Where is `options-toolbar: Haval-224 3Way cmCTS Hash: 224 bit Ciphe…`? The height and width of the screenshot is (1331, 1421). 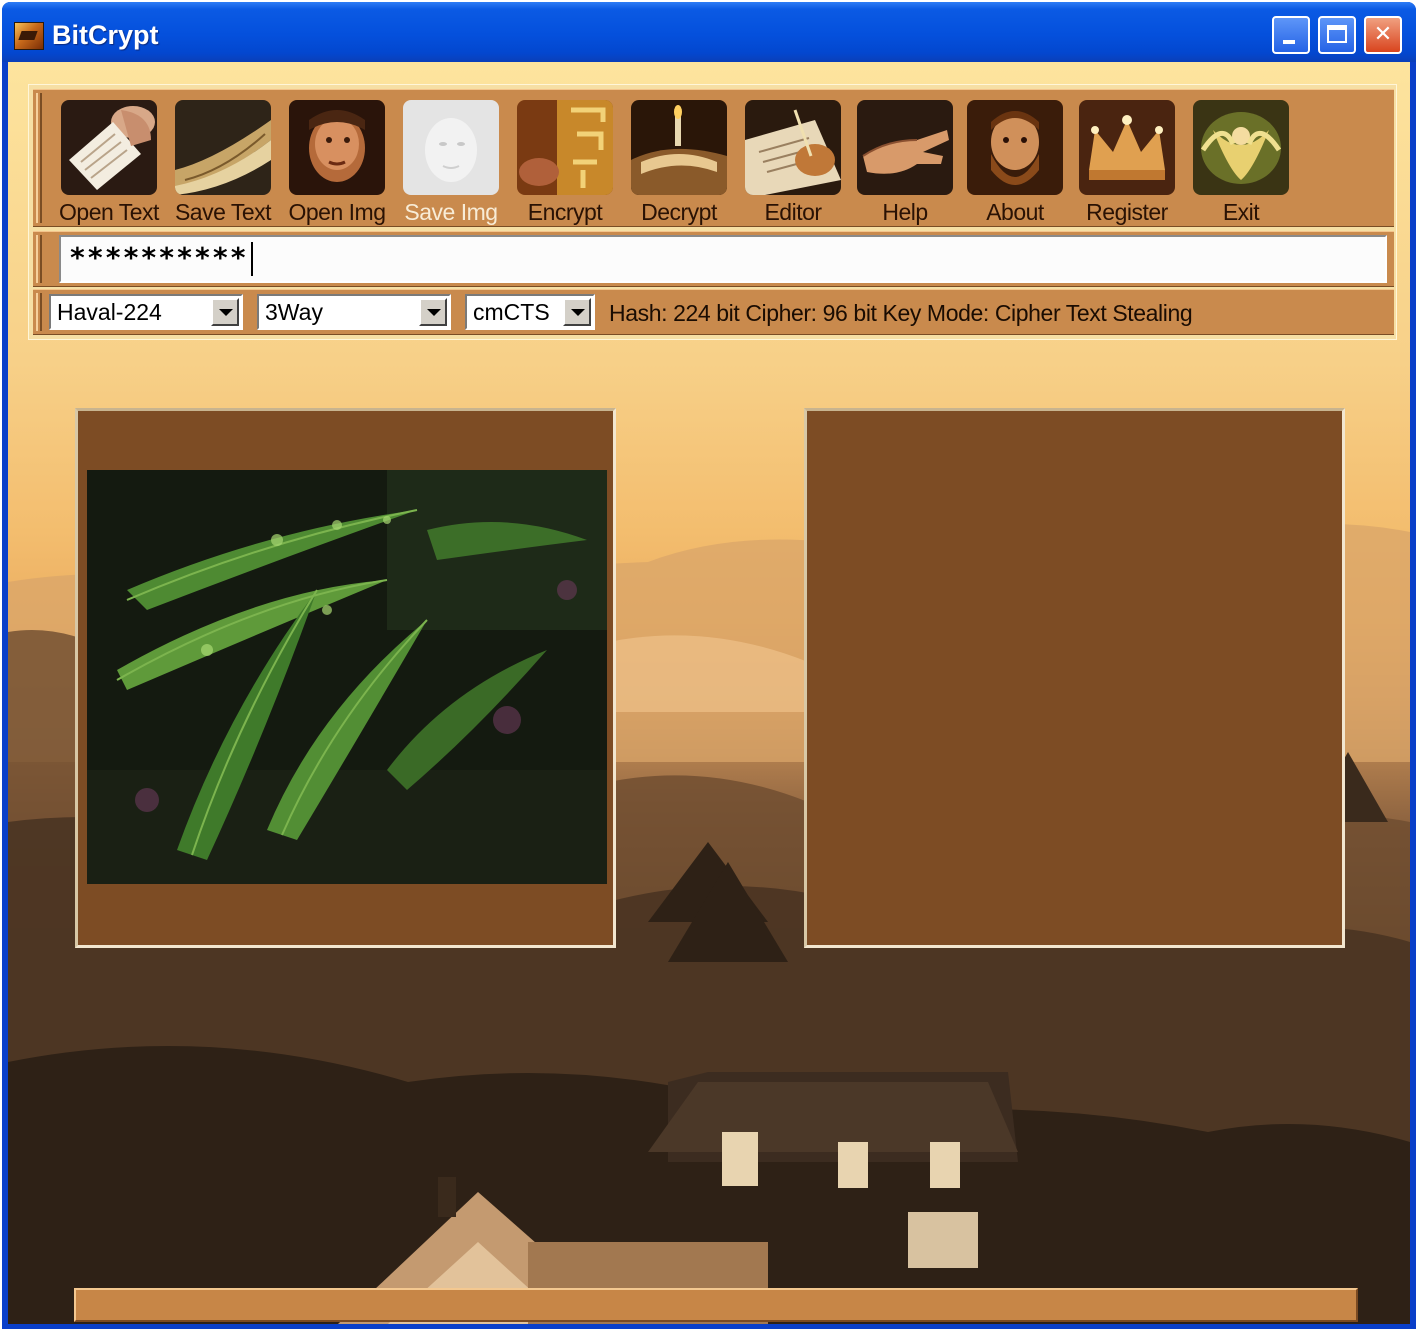
options-toolbar: Haval-224 3Way cmCTS Hash: 224 bit Ciphe… is located at coordinates (713, 312).